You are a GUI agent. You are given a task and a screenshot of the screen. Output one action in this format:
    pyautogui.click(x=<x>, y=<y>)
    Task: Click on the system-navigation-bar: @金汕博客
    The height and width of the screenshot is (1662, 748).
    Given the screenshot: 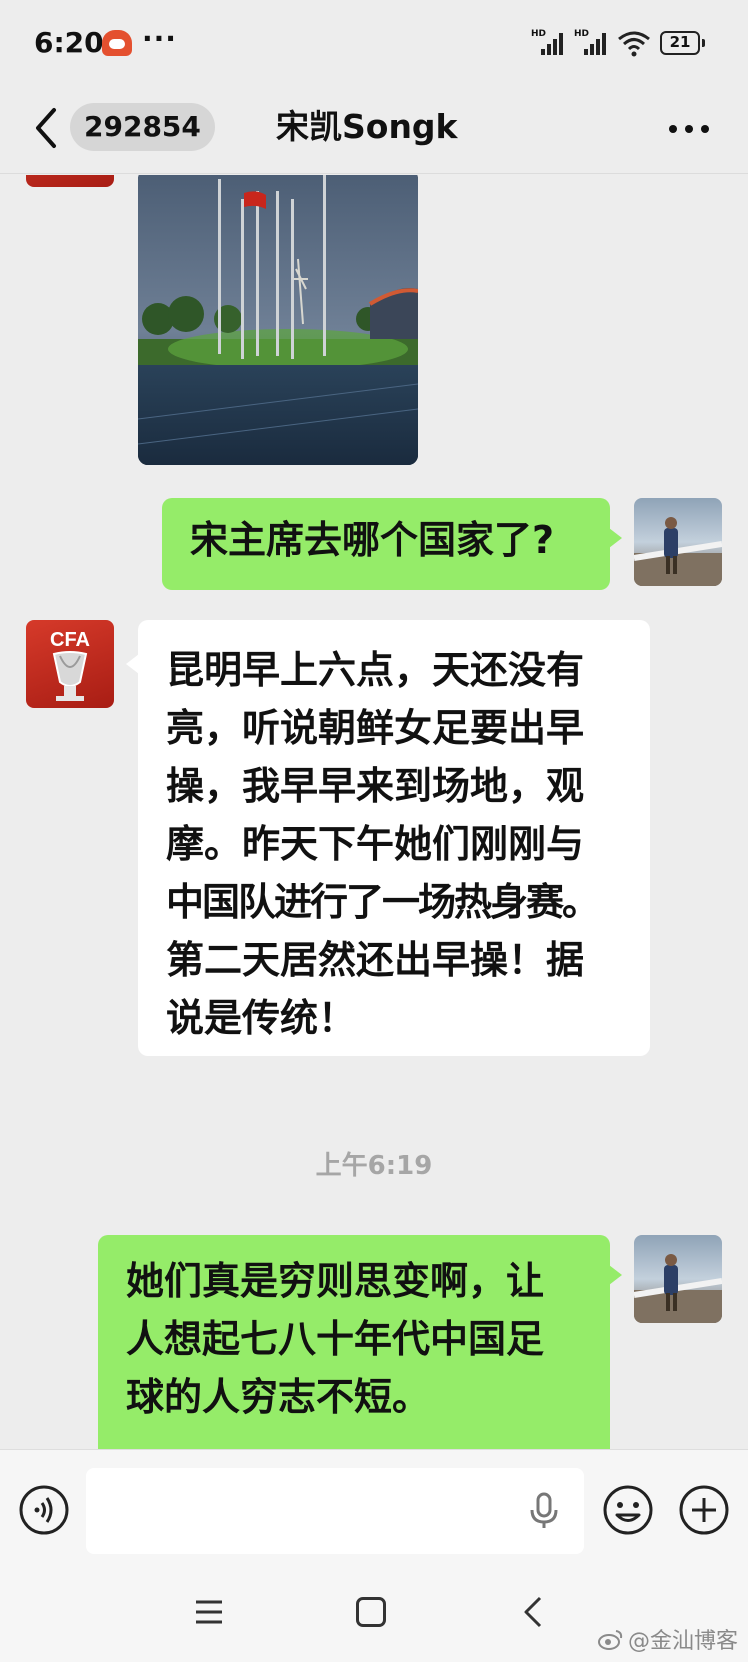 What is the action you would take?
    pyautogui.click(x=374, y=1614)
    